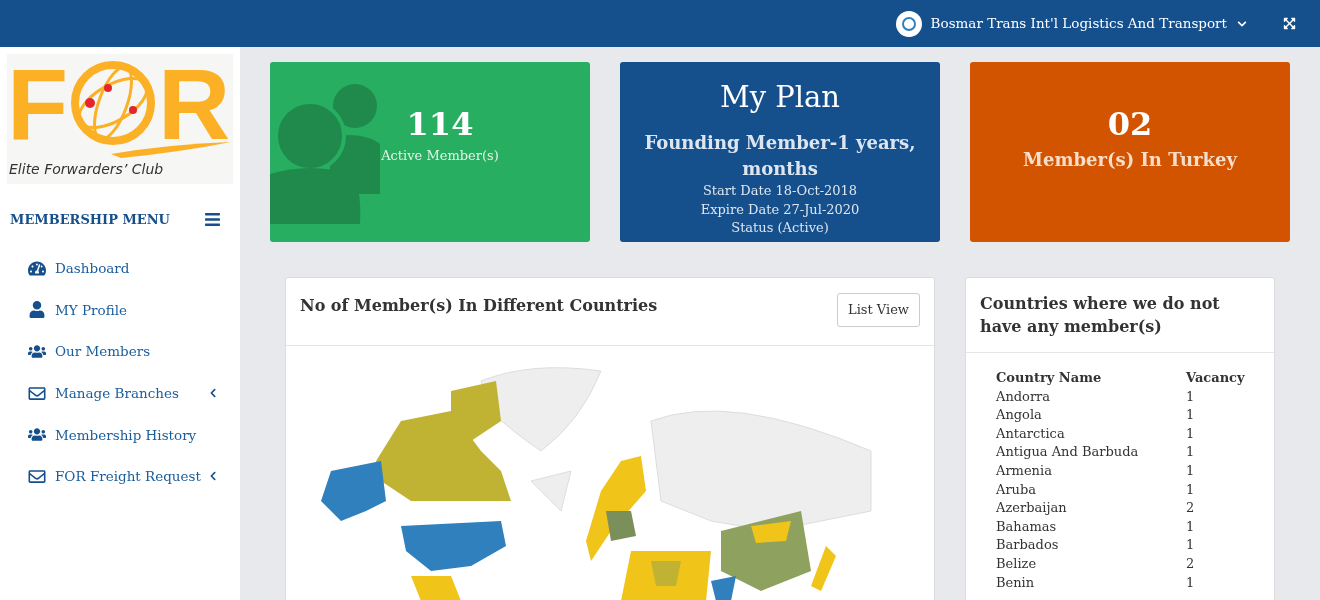  I want to click on table-cell-text: Barbados, so click(1028, 545).